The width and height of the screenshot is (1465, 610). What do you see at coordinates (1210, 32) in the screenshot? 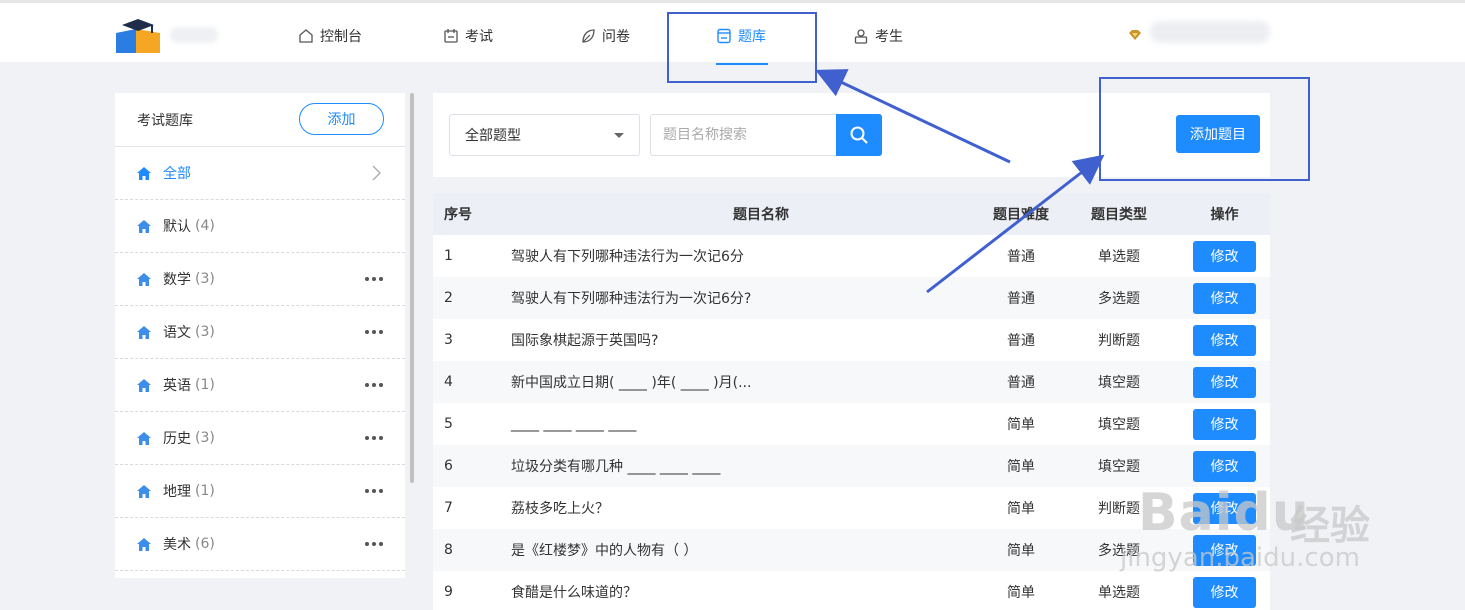
I see `user-name-blurred` at bounding box center [1210, 32].